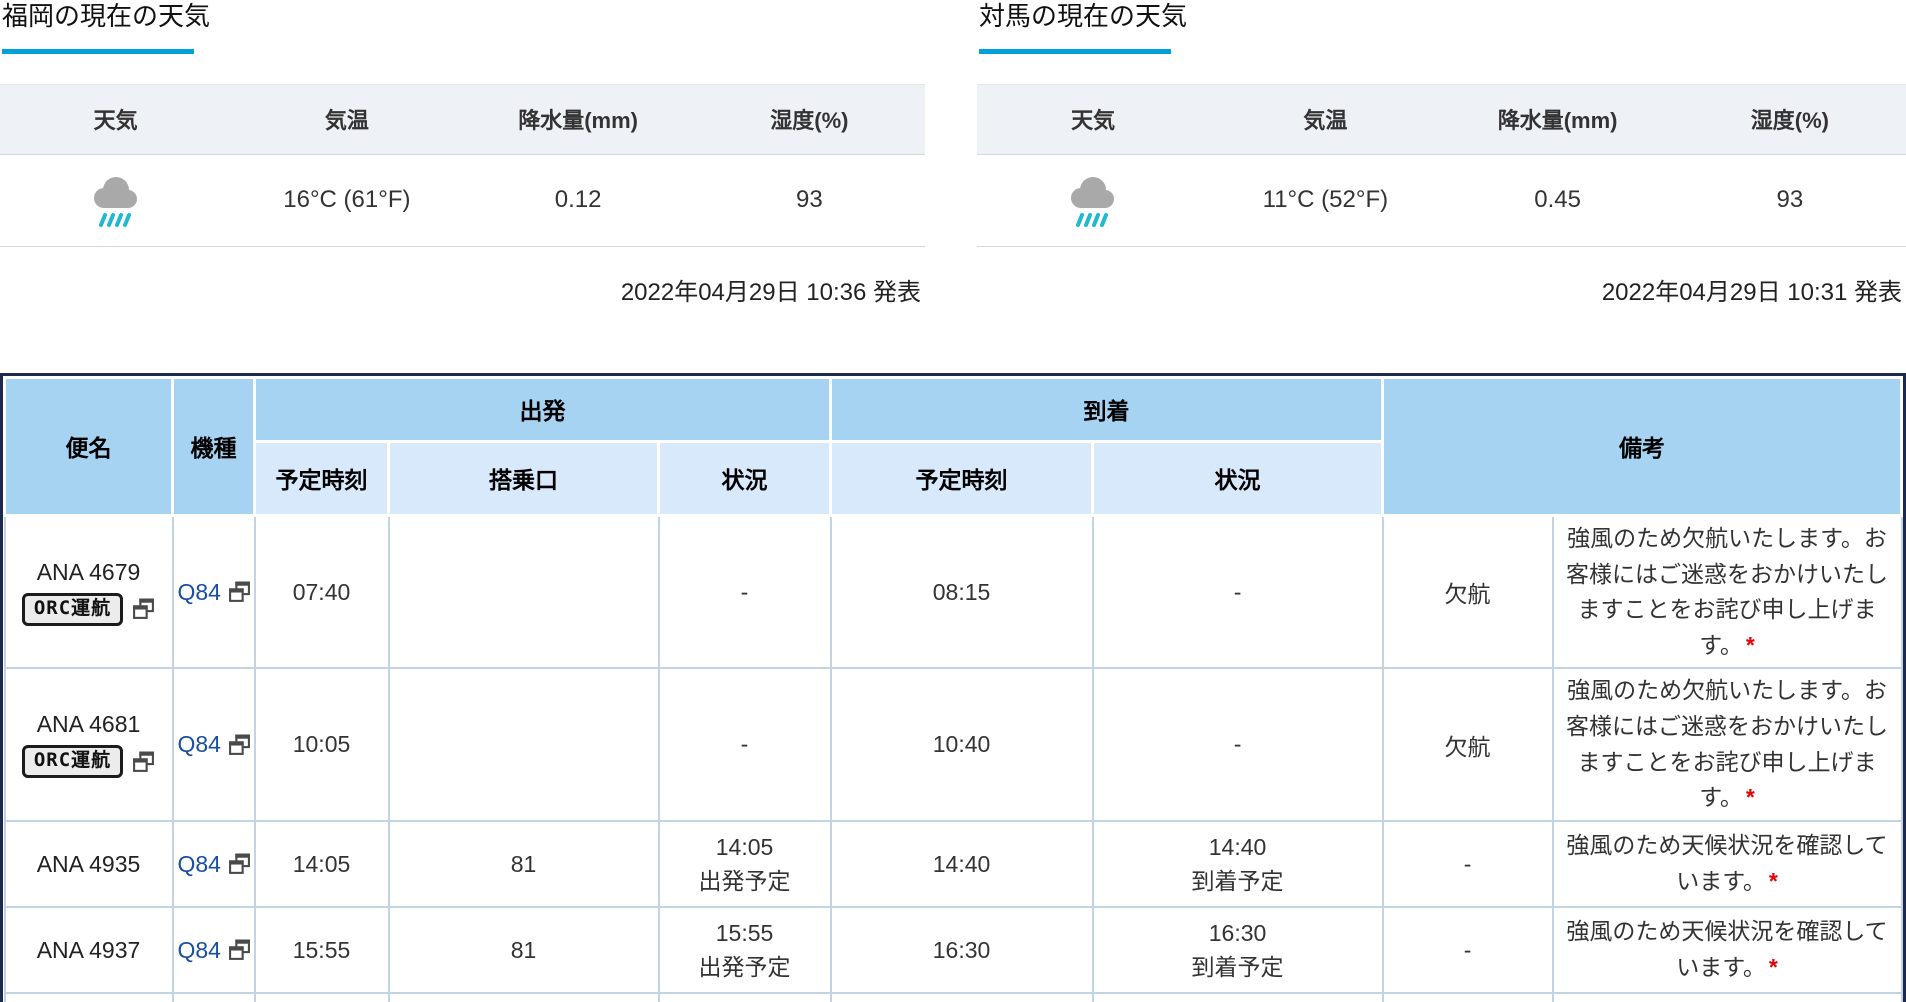 This screenshot has width=1906, height=1002. Describe the element at coordinates (744, 950) in the screenshot. I see `dep-status-cell: 15:55 出発予定` at that location.